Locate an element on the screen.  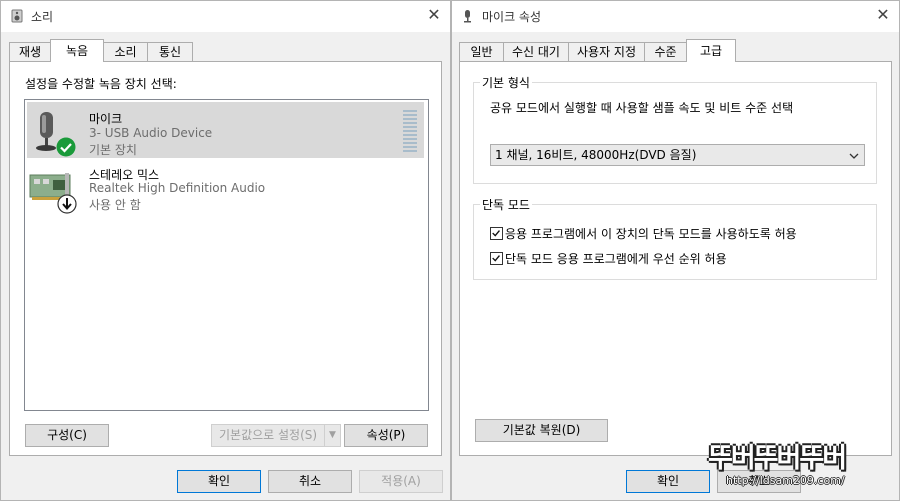
tab-label: 수신 대기 is located at coordinates (536, 52).